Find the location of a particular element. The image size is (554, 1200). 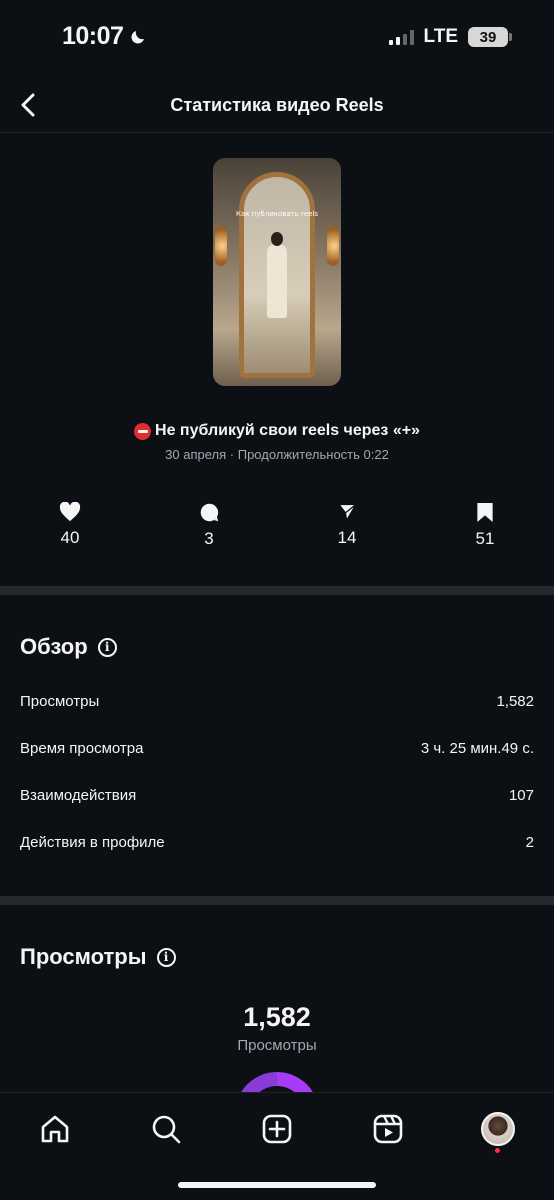

shares-stat: 14 is located at coordinates (347, 525).